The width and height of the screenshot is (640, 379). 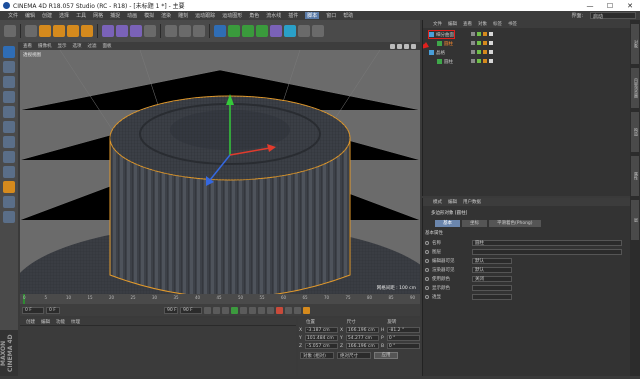 What do you see at coordinates (10, 31) in the screenshot?
I see `undo-icon` at bounding box center [10, 31].